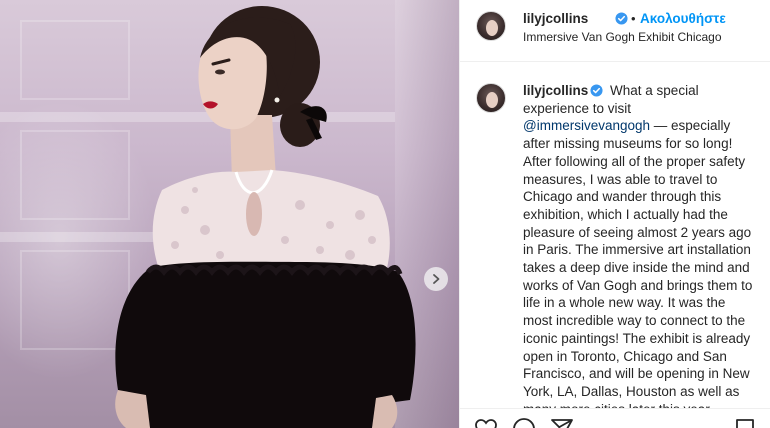 This screenshot has width=770, height=428. I want to click on location-link: Immersive Van Gogh Exhibit Chicago, so click(622, 37).